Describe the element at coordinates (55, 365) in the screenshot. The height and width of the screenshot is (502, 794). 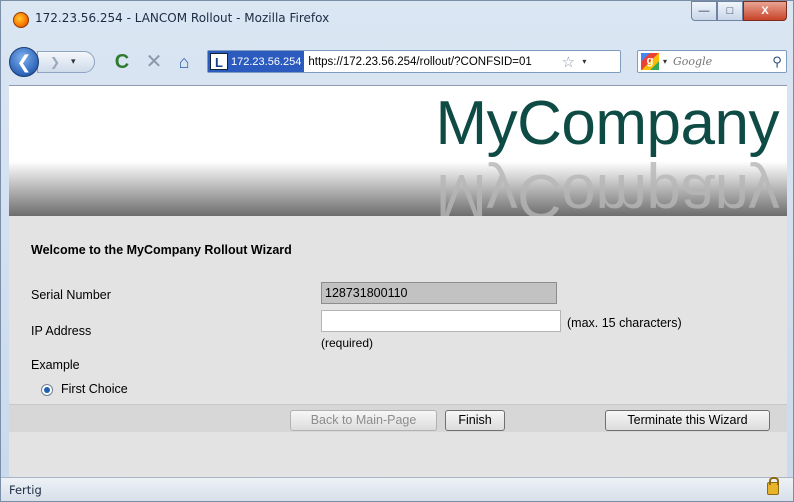
I see `example-label: Example` at that location.